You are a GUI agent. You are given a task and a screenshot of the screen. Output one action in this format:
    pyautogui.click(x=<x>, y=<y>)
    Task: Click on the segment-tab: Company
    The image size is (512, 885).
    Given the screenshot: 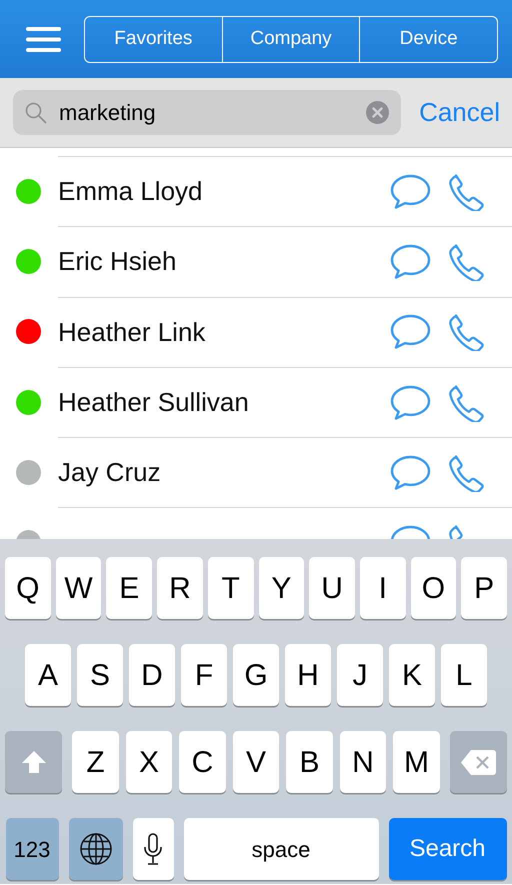 What is the action you would take?
    pyautogui.click(x=291, y=39)
    